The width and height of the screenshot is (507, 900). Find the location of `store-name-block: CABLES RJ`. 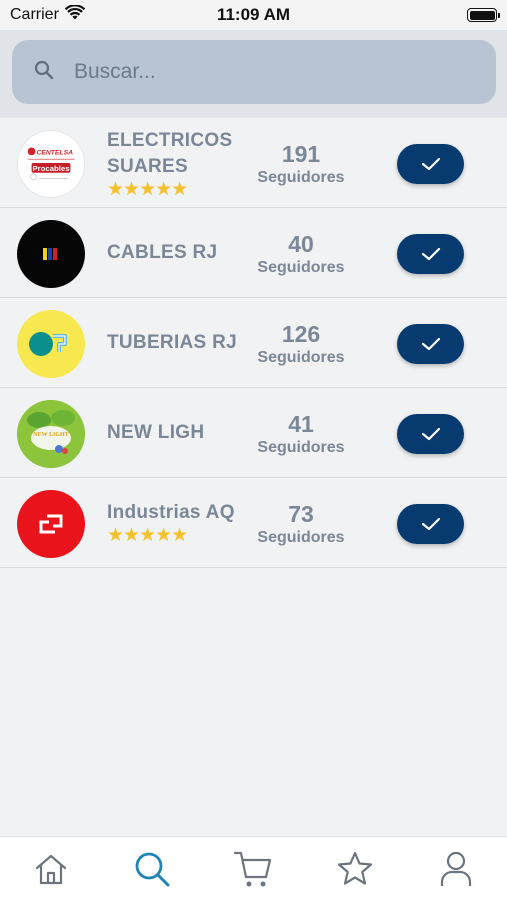

store-name-block: CABLES RJ is located at coordinates (182, 253).